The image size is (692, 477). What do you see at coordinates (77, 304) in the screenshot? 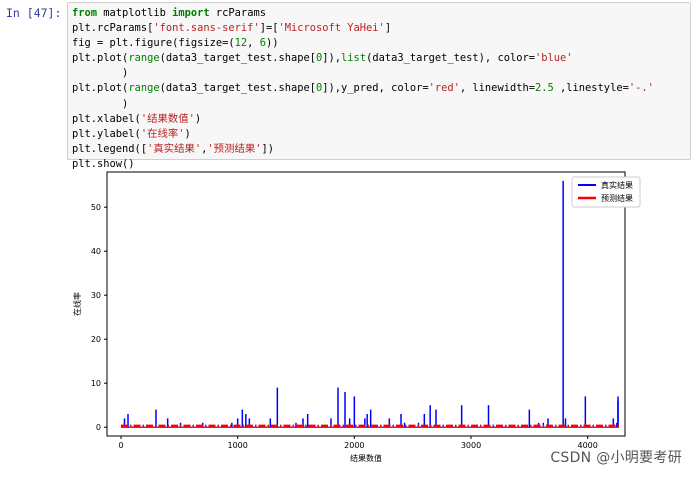
I see `y-axis-label: 在线率` at bounding box center [77, 304].